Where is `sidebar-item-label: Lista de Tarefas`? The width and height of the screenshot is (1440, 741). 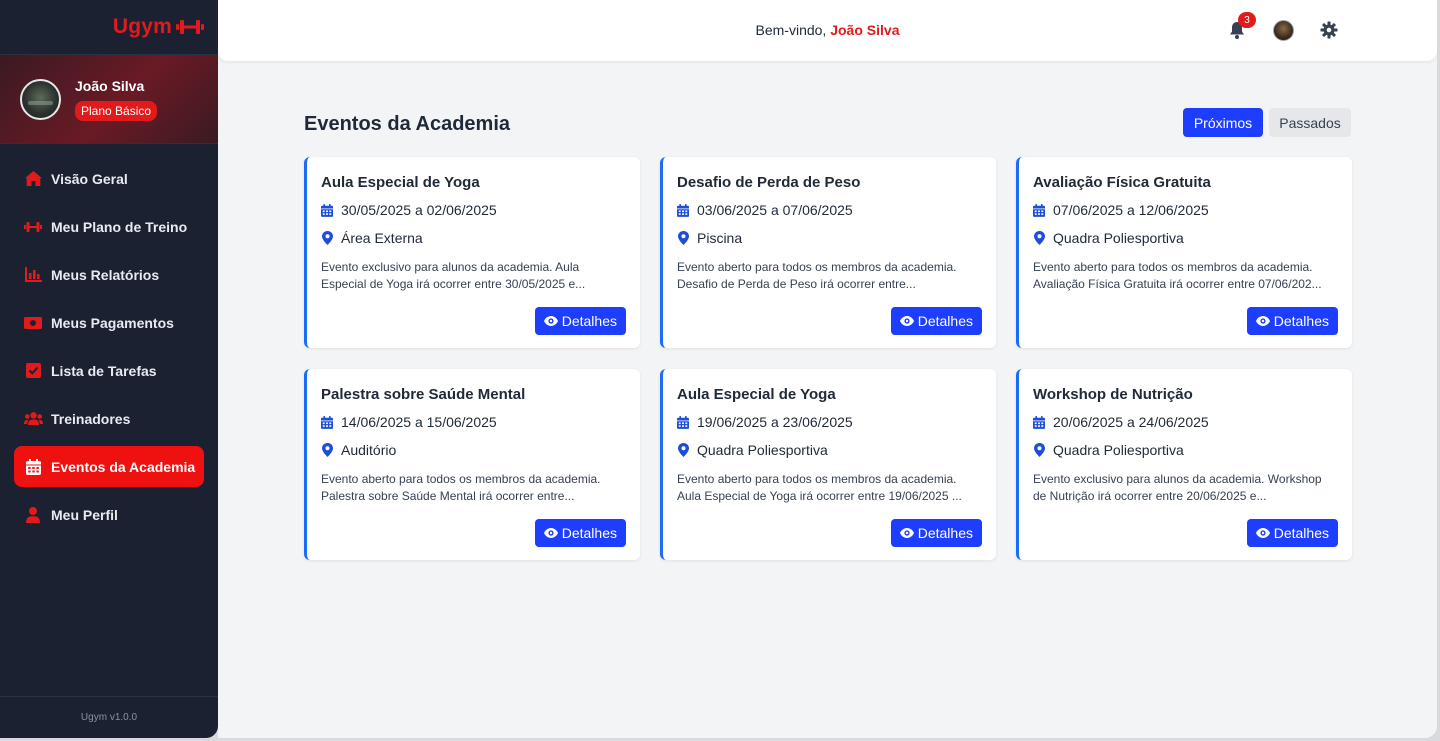
sidebar-item-label: Lista de Tarefas is located at coordinates (104, 370).